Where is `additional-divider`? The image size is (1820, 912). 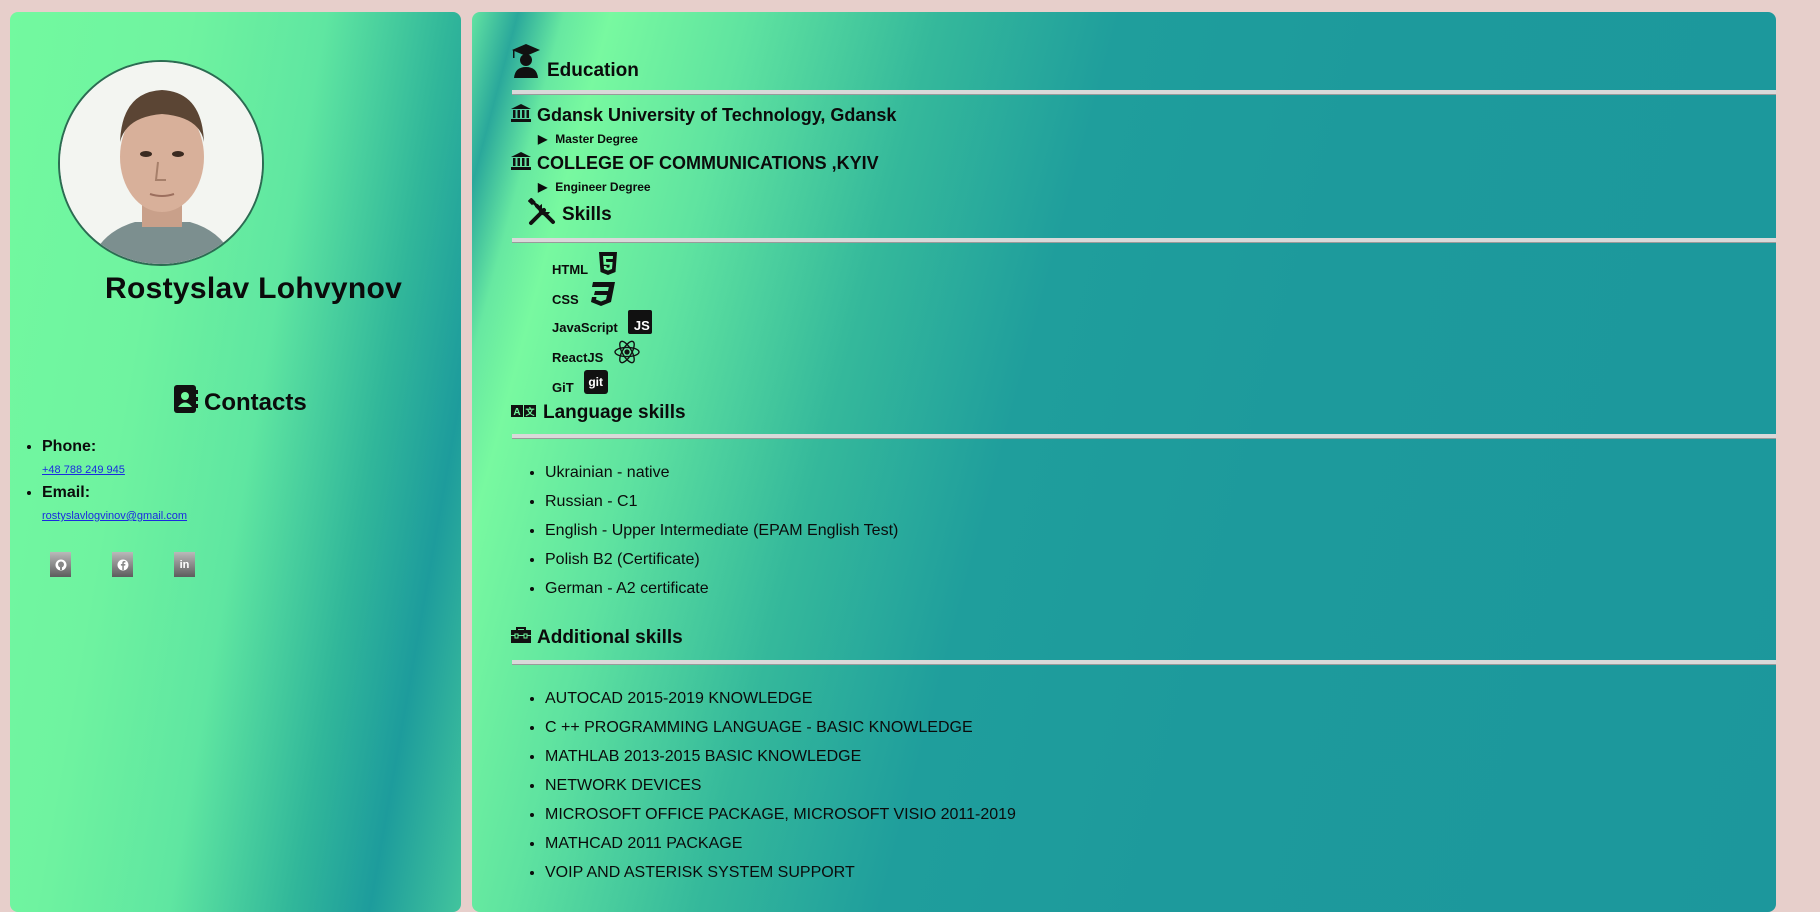 additional-divider is located at coordinates (1144, 662).